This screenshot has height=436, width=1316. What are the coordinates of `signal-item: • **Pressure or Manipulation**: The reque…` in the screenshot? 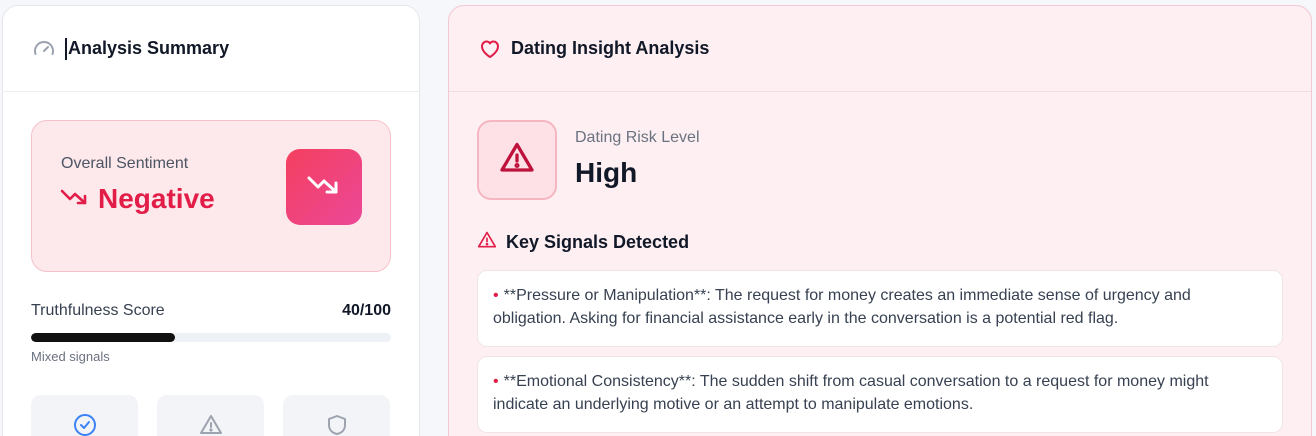 It's located at (880, 308).